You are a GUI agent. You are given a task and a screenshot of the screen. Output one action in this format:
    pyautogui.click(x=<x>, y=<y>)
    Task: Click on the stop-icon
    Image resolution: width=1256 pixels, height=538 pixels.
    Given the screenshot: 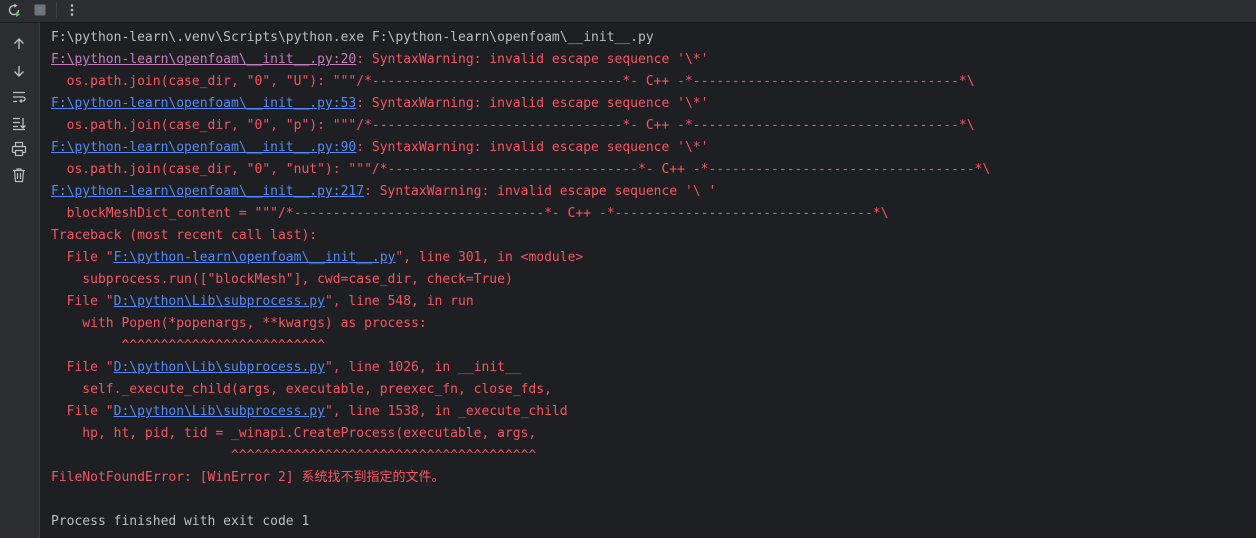 What is the action you would take?
    pyautogui.click(x=40, y=10)
    